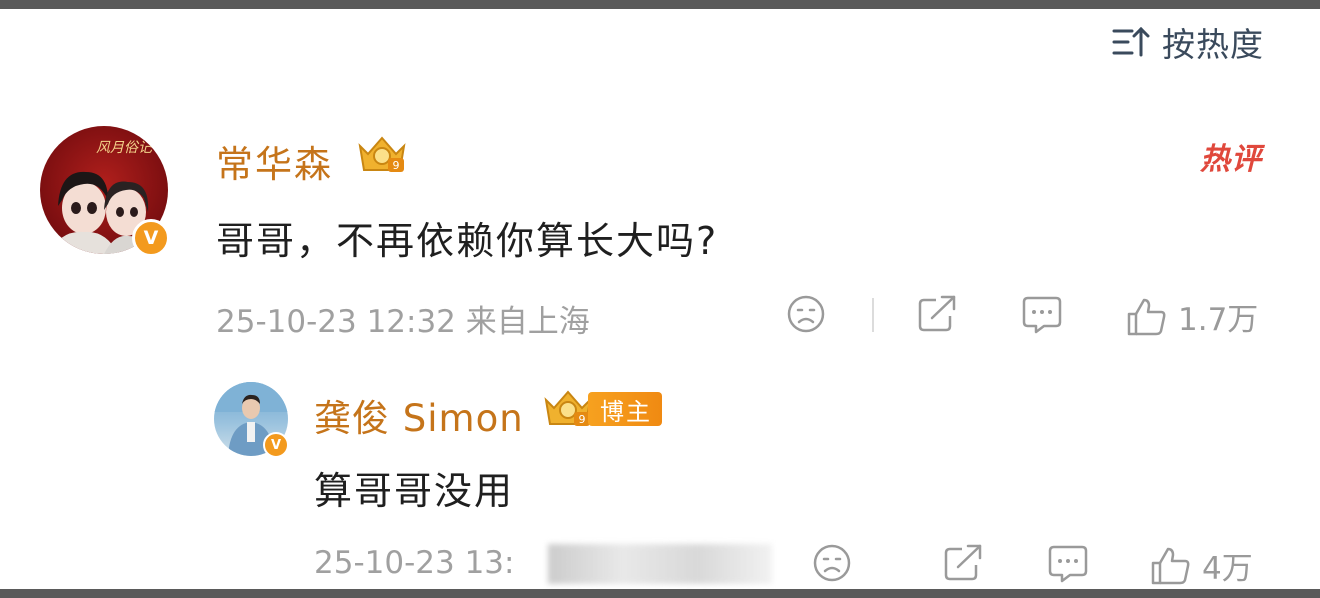 The height and width of the screenshot is (598, 1320). What do you see at coordinates (419, 415) in the screenshot?
I see `reply-author-name: 龚俊 Simon` at bounding box center [419, 415].